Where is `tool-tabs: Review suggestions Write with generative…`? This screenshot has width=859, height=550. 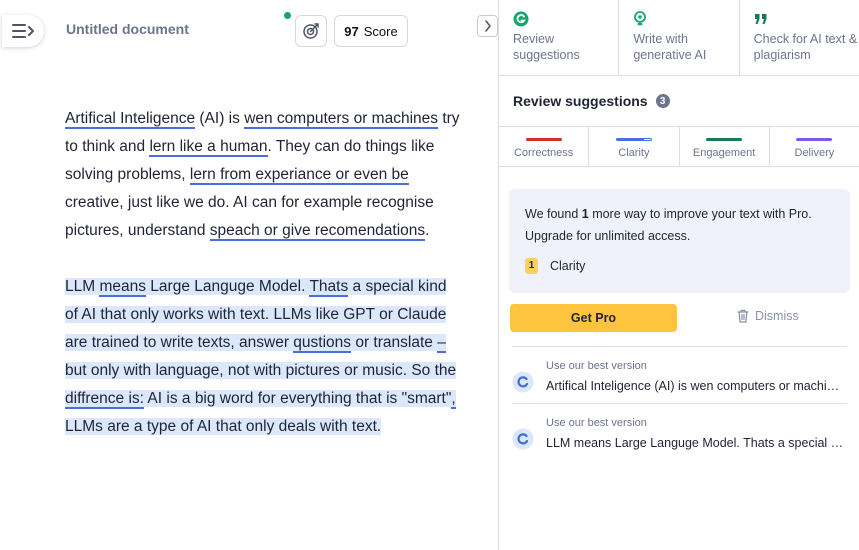 tool-tabs: Review suggestions Write with generative… is located at coordinates (679, 38).